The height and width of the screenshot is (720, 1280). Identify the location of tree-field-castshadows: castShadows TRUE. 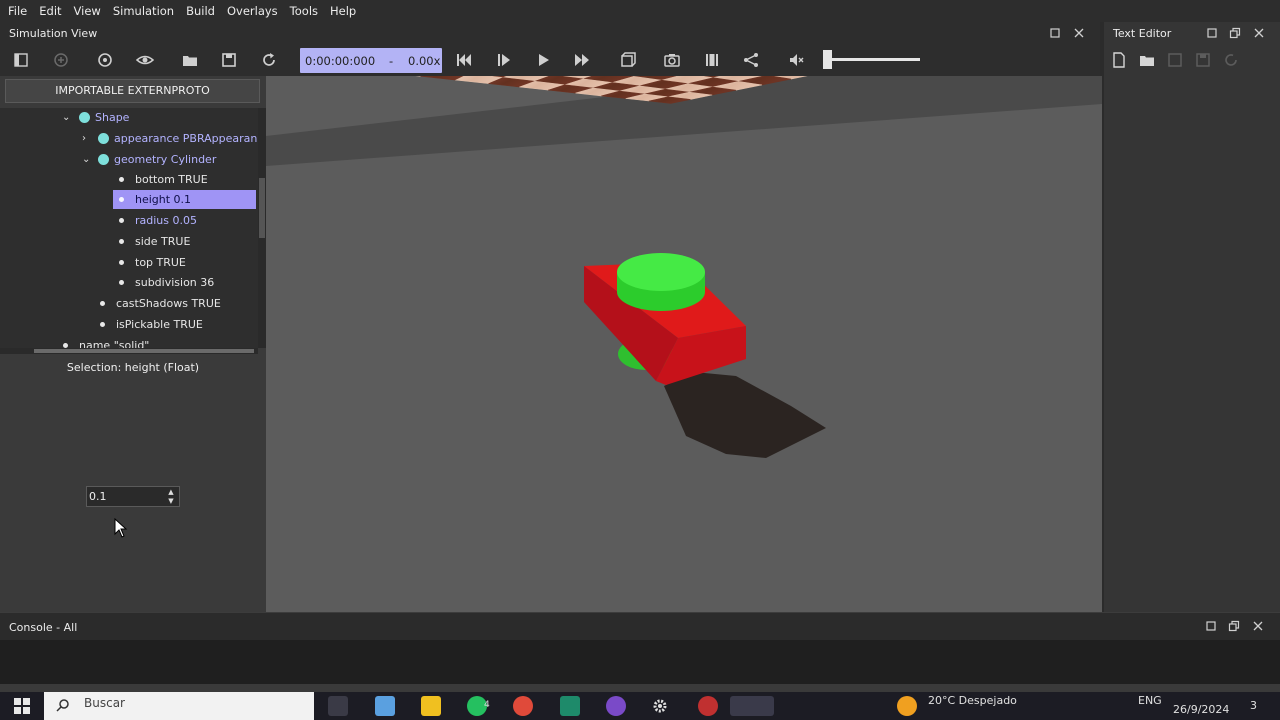
(129, 303).